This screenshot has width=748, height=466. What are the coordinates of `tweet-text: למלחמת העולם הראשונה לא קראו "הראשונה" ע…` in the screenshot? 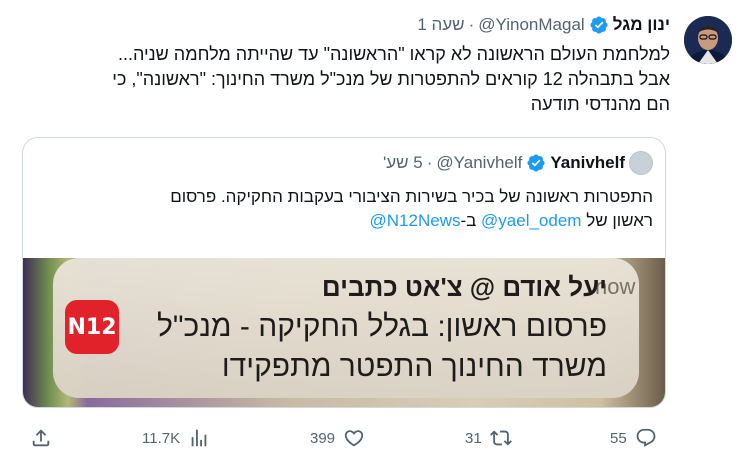 It's located at (342, 79).